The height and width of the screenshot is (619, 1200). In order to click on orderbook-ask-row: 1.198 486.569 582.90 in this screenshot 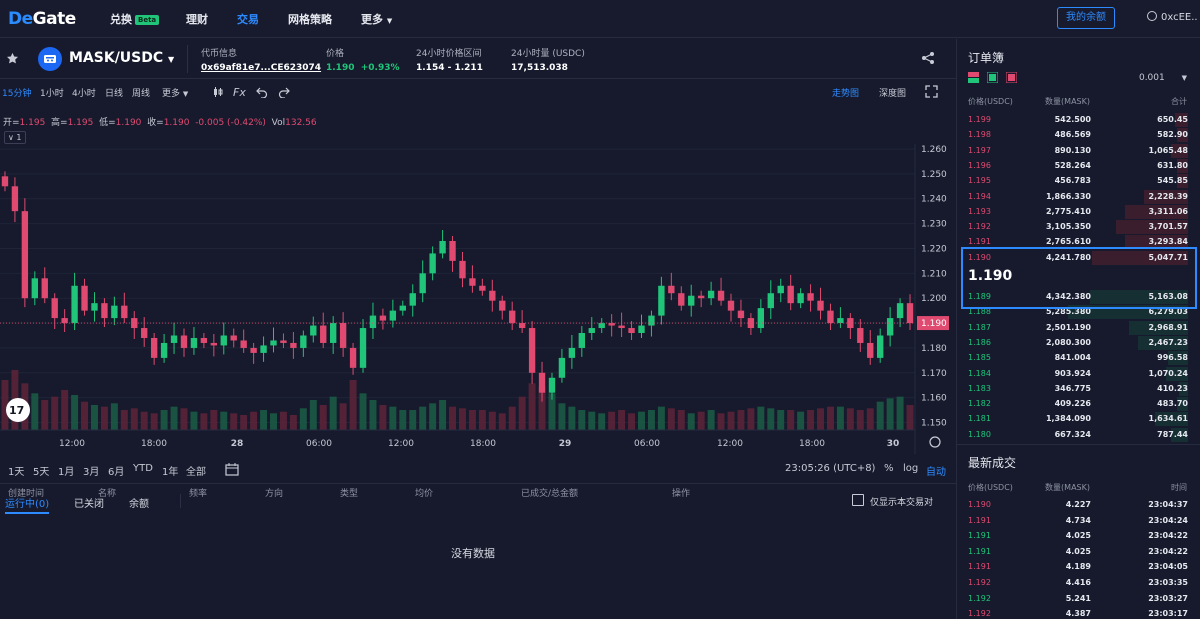, I will do `click(1078, 135)`.